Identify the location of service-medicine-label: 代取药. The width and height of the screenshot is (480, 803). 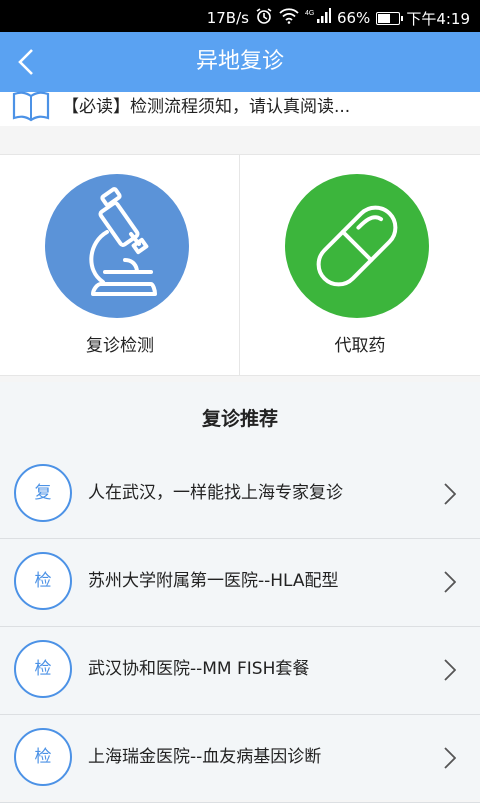
(360, 346).